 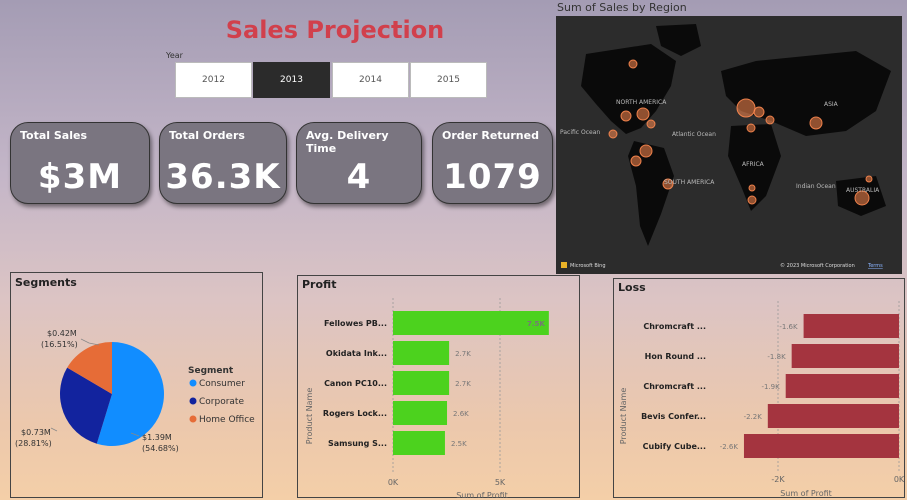 I want to click on map-label: AFRICA, so click(x=753, y=164).